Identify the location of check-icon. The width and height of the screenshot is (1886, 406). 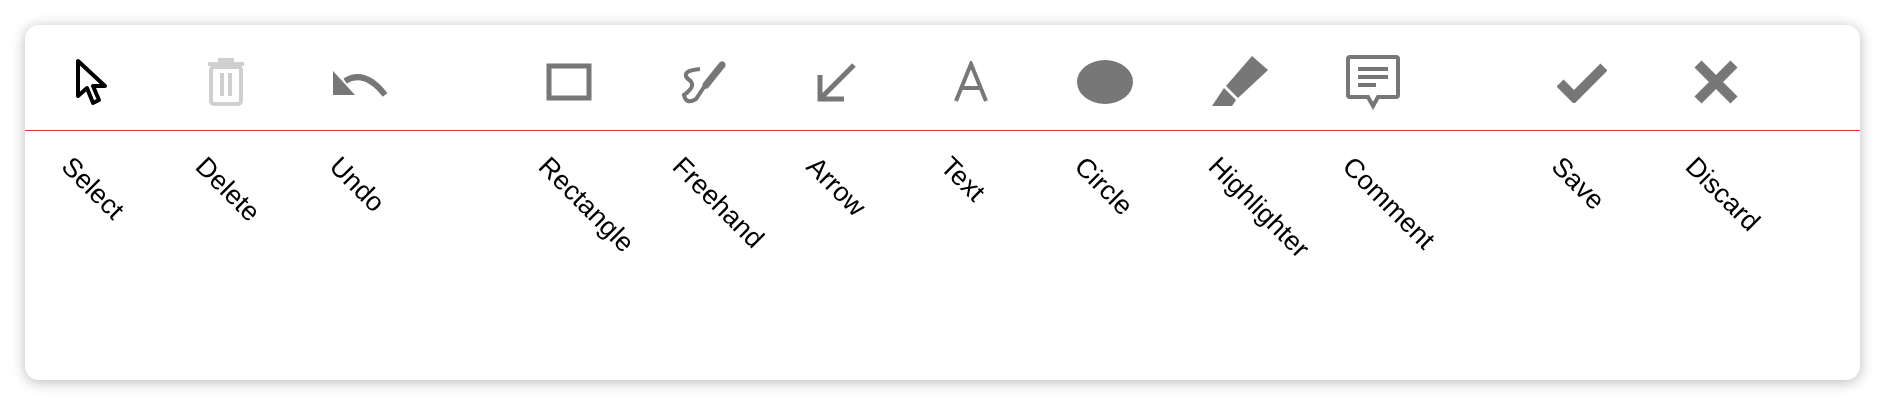
(1582, 81).